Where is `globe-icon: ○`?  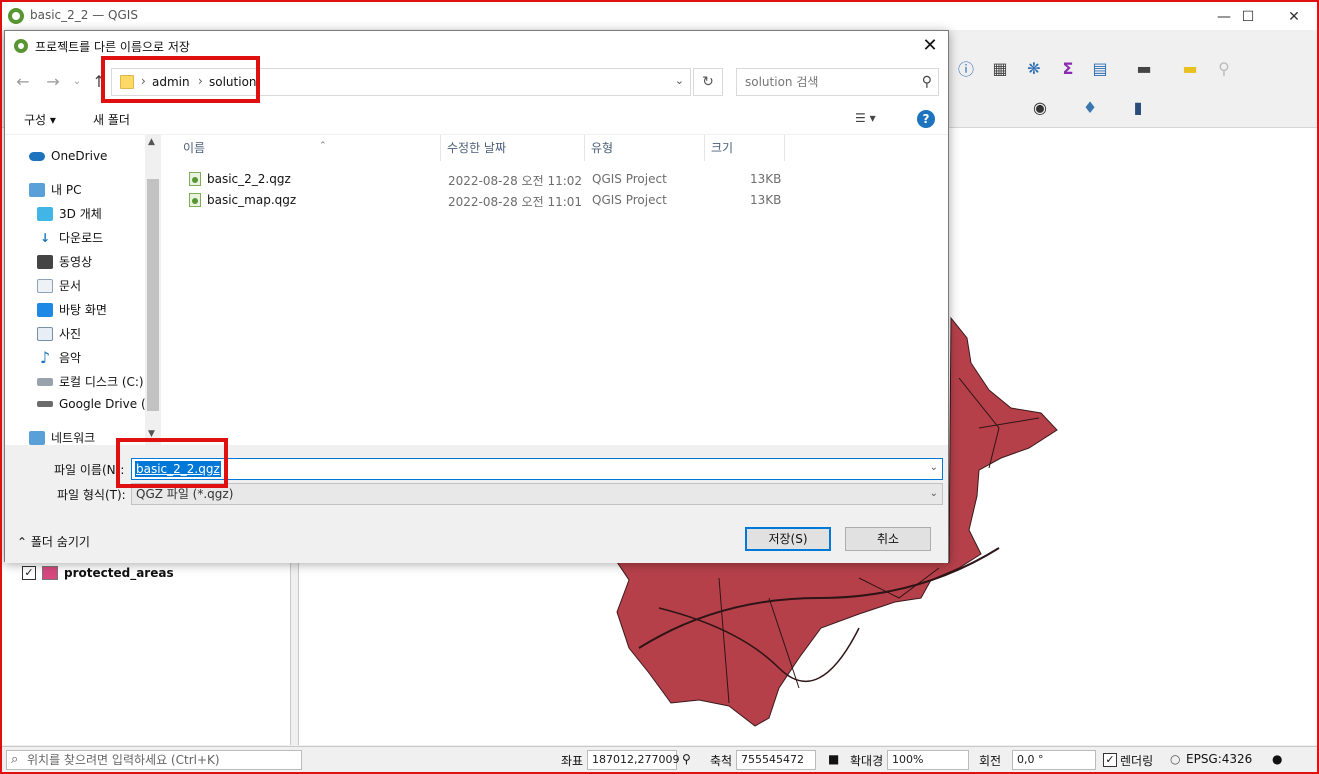 globe-icon: ○ is located at coordinates (1175, 759).